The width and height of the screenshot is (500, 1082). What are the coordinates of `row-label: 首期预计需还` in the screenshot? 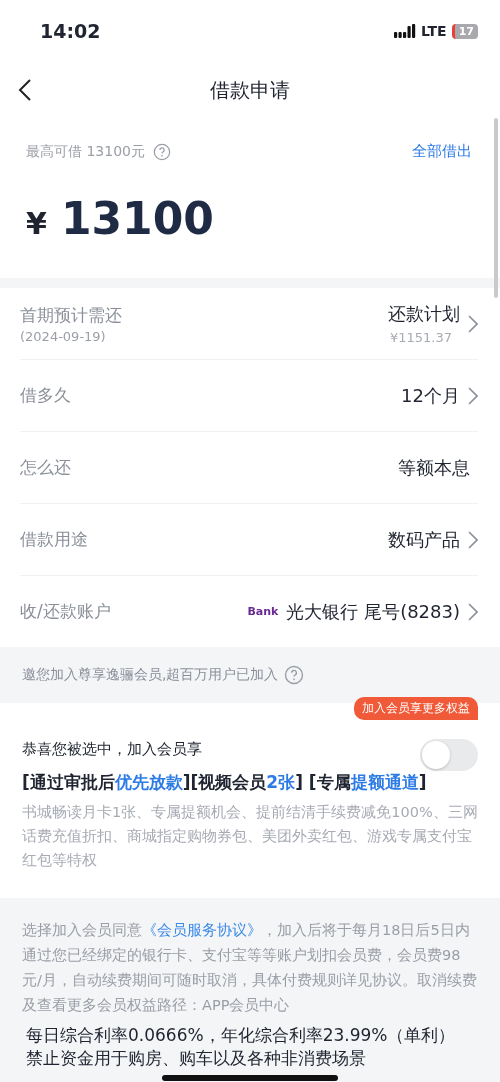 It's located at (71, 315).